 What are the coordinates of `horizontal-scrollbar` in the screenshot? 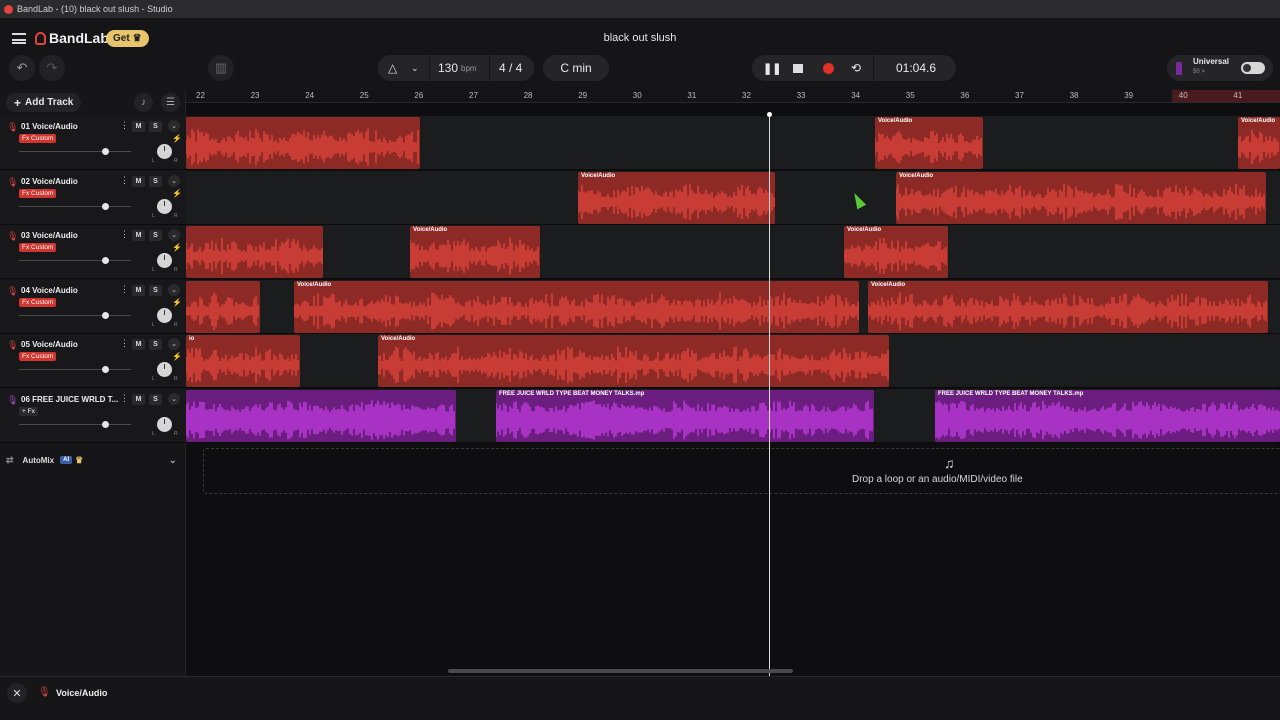 It's located at (620, 671).